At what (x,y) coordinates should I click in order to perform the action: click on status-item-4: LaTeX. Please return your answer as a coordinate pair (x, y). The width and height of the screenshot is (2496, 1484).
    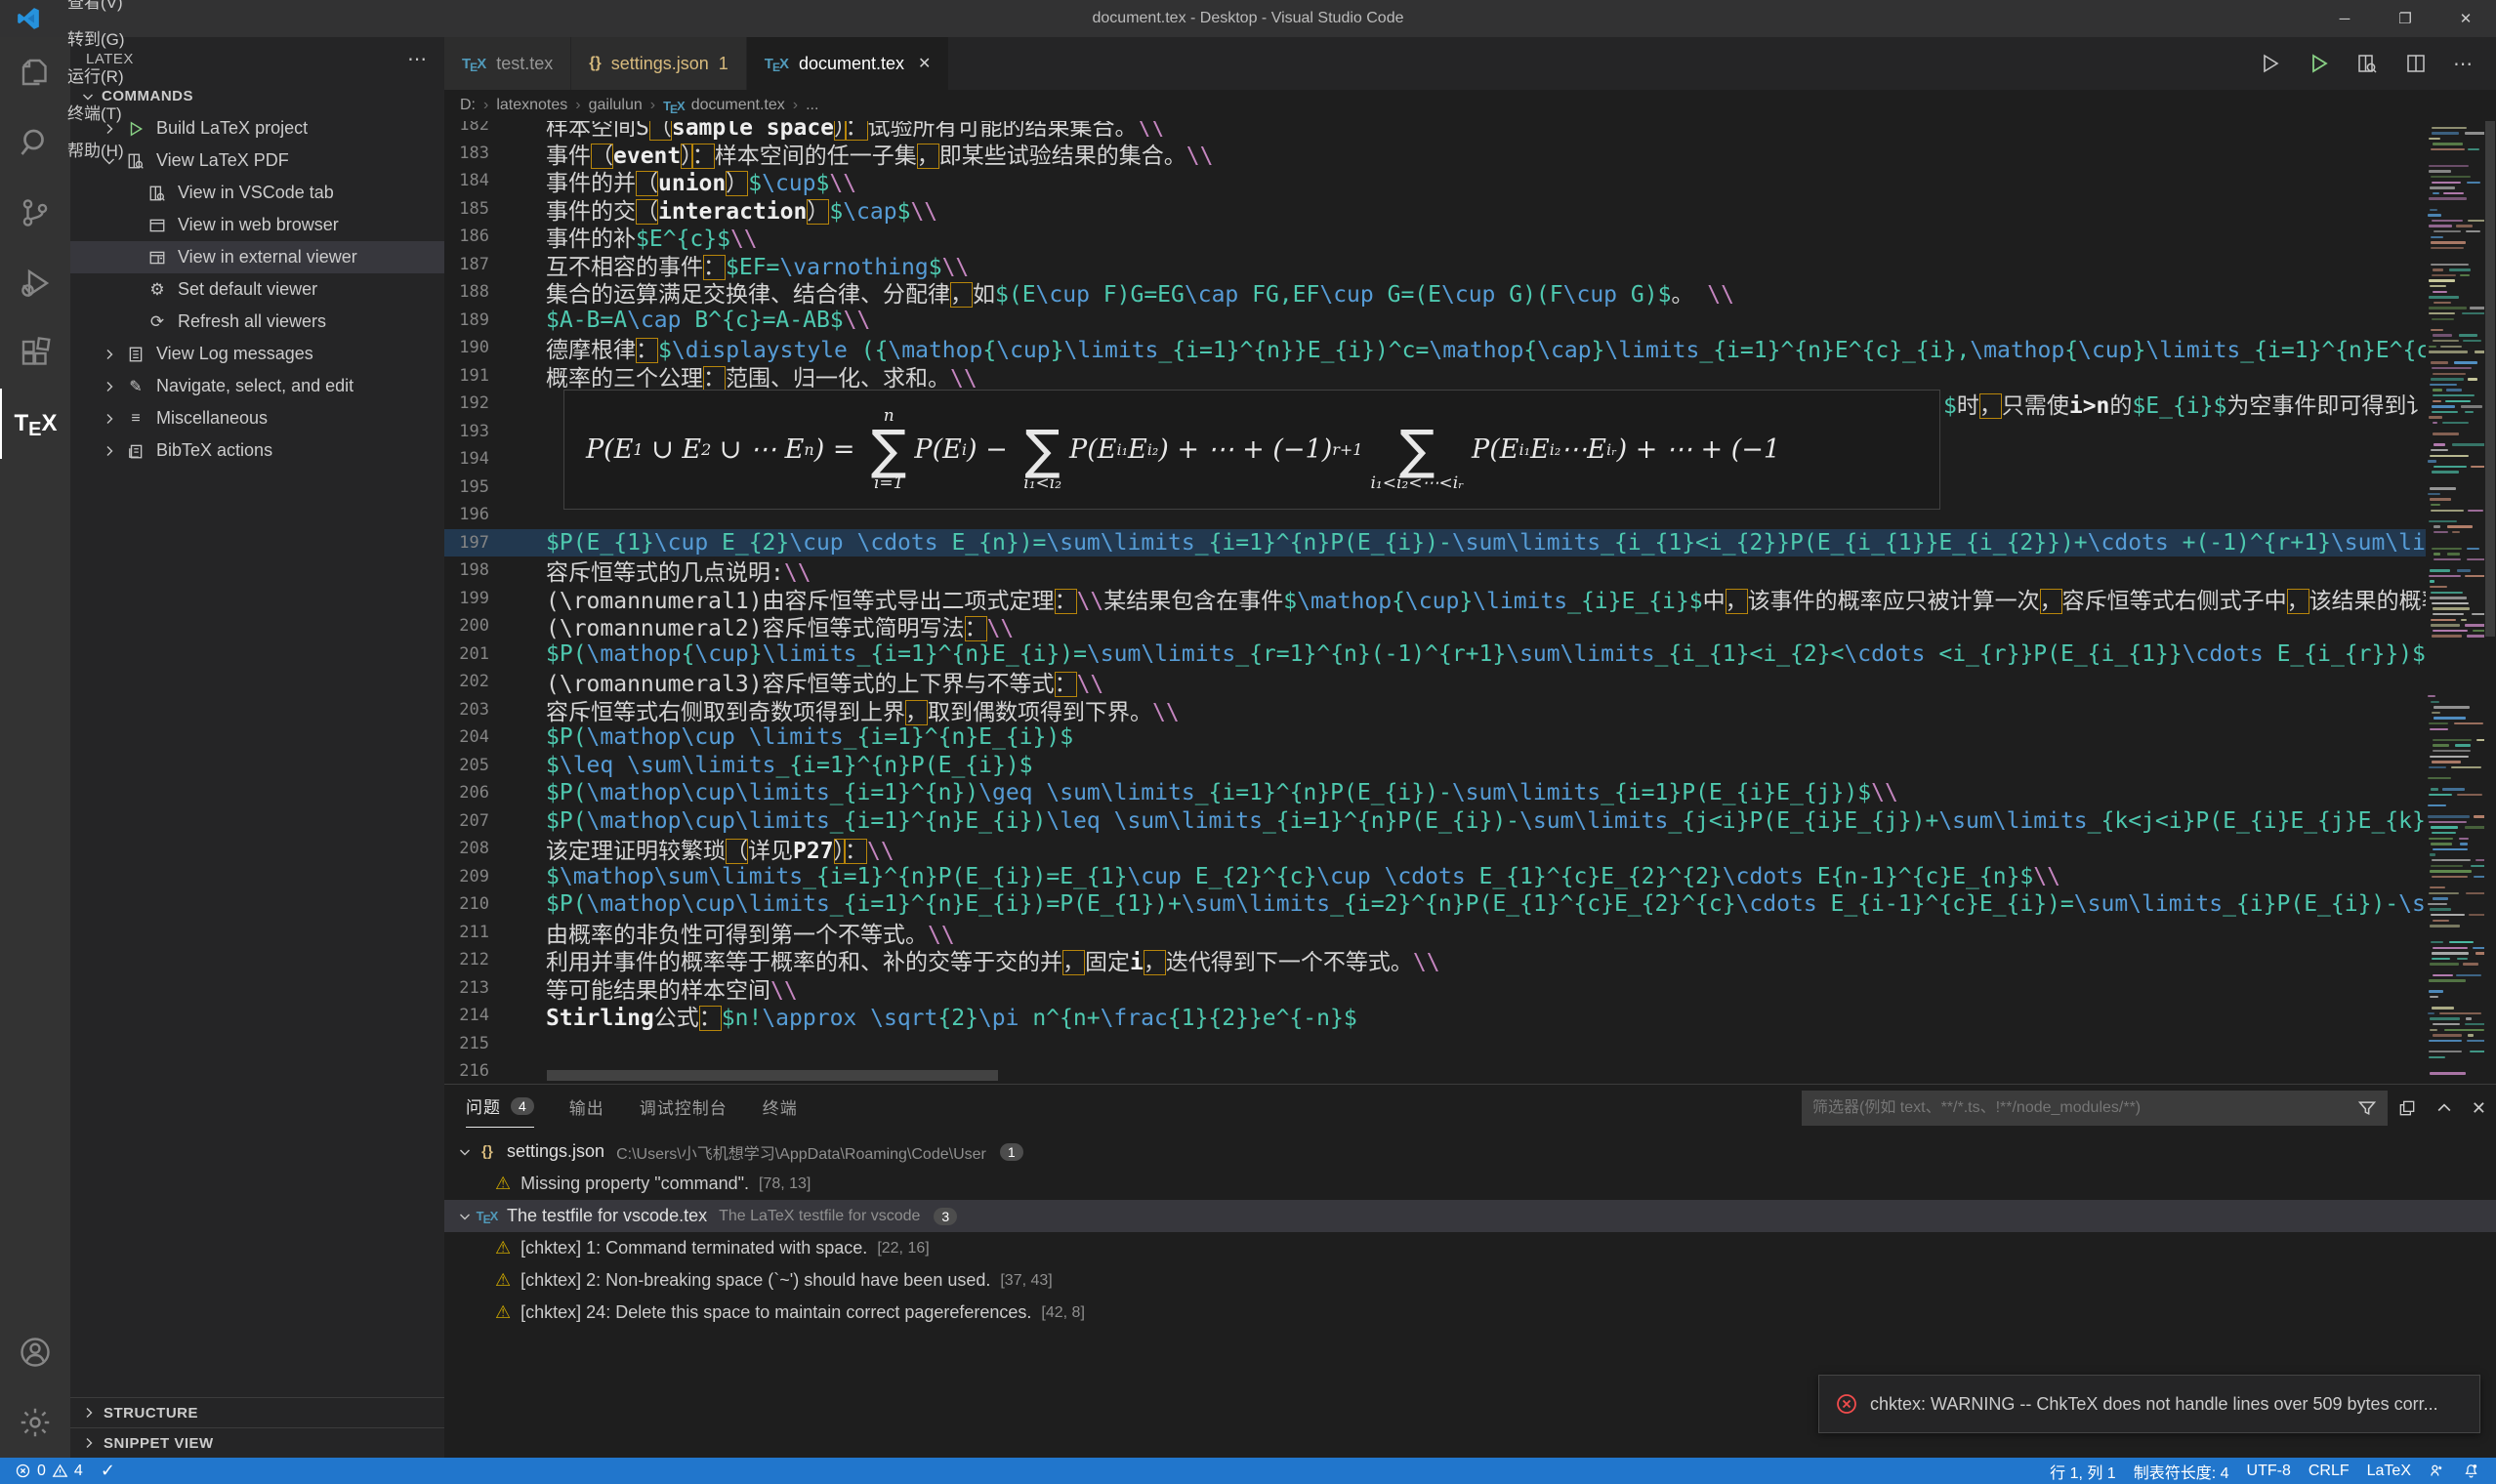
    Looking at the image, I should click on (2389, 1471).